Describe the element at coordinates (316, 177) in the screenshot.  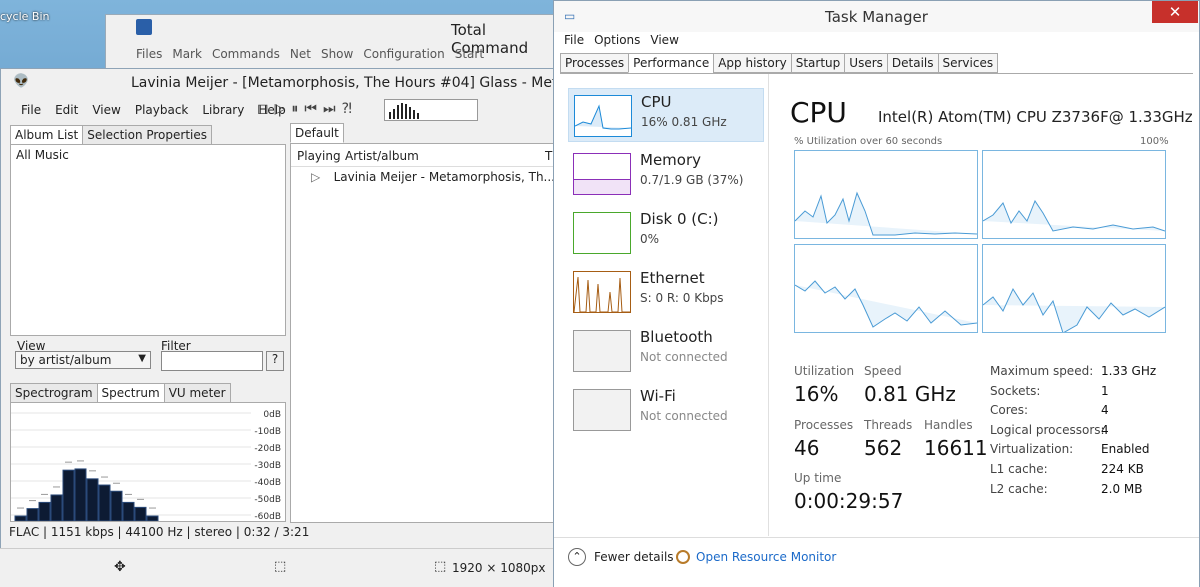
I see `play-indicator-icon: ▷` at that location.